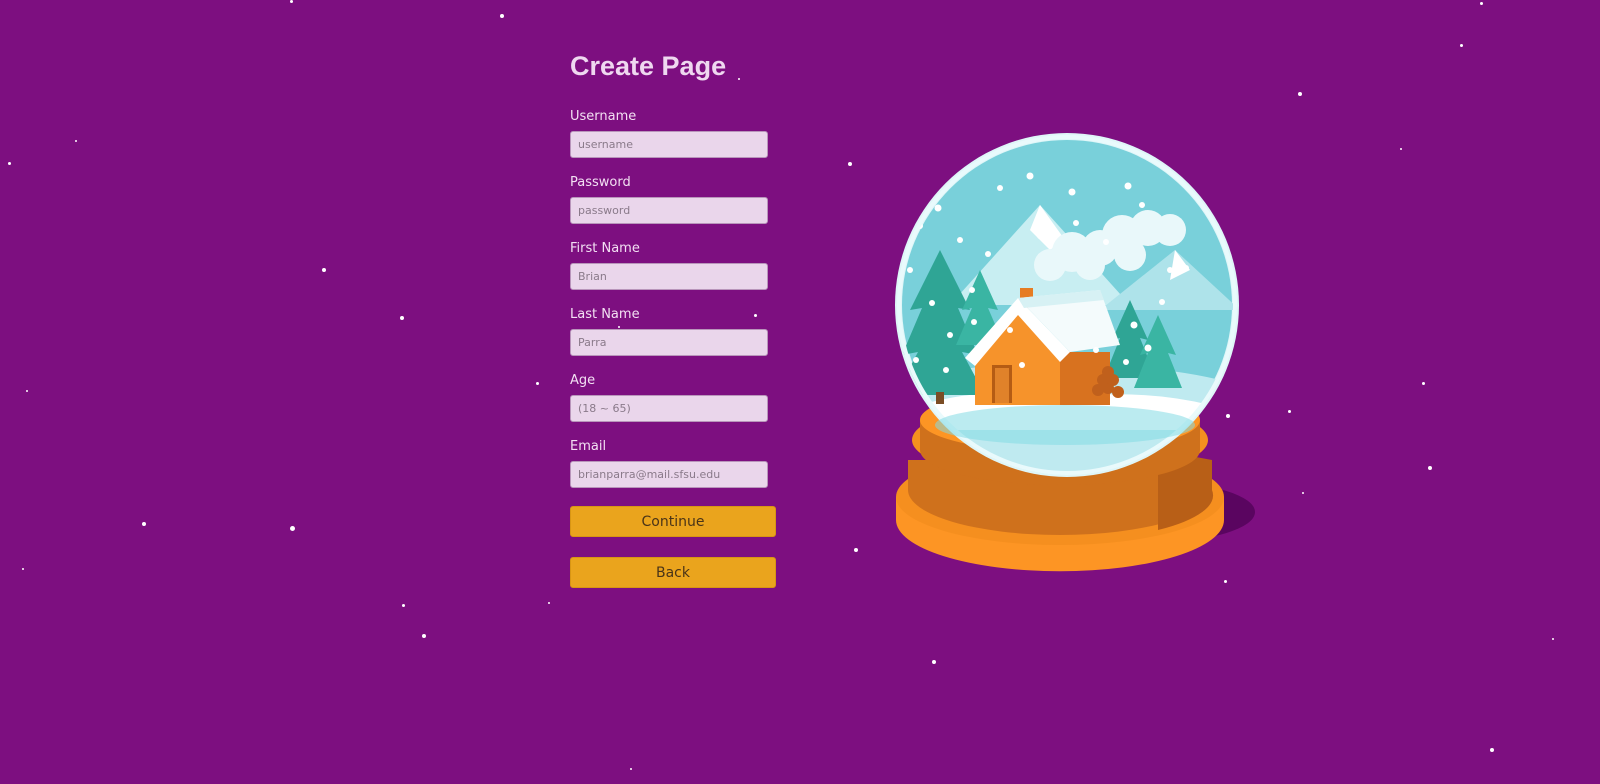  What do you see at coordinates (605, 314) in the screenshot?
I see `last-name-label: Last Name` at bounding box center [605, 314].